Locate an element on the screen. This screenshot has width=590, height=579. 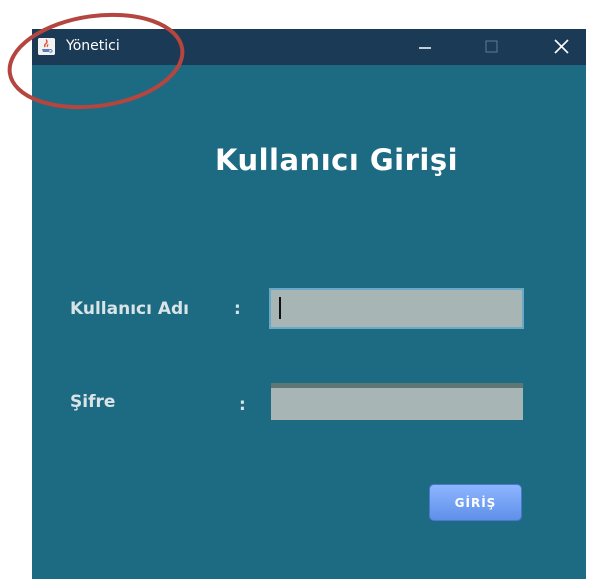
username-colon: : is located at coordinates (237, 309).